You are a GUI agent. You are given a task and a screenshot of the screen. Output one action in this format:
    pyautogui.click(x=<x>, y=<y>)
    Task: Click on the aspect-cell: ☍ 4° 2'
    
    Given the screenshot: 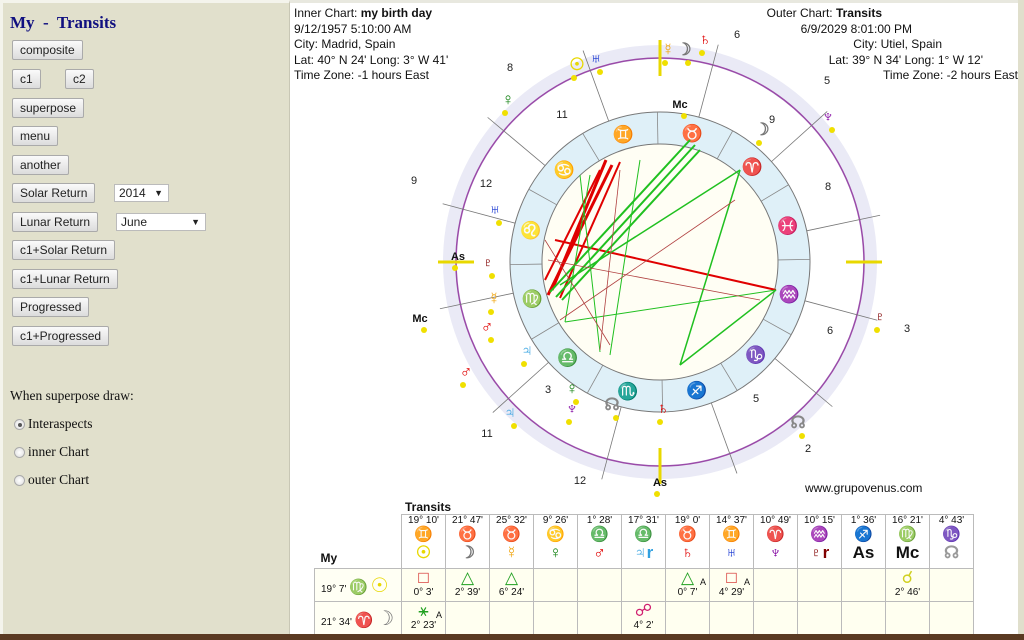 What is the action you would take?
    pyautogui.click(x=643, y=618)
    